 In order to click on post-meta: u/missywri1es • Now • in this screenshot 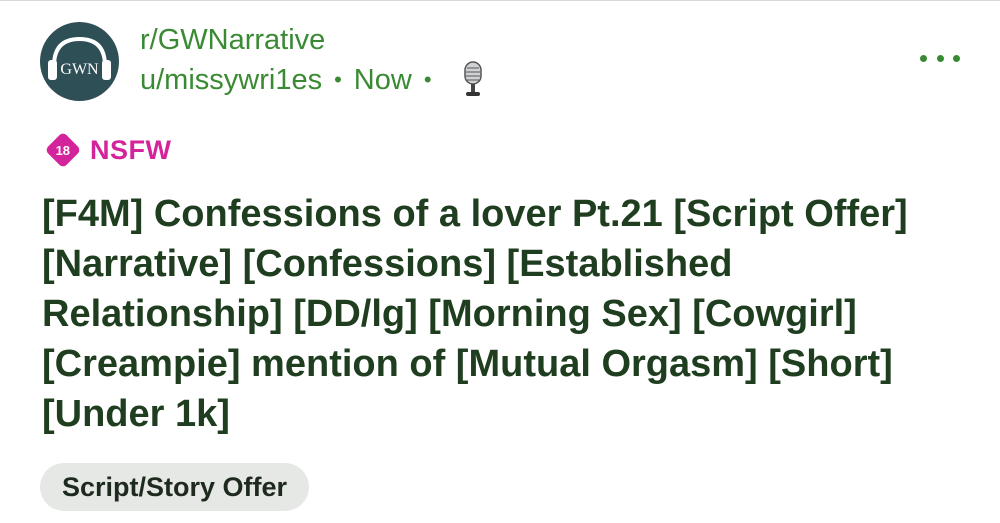, I will do `click(314, 80)`.